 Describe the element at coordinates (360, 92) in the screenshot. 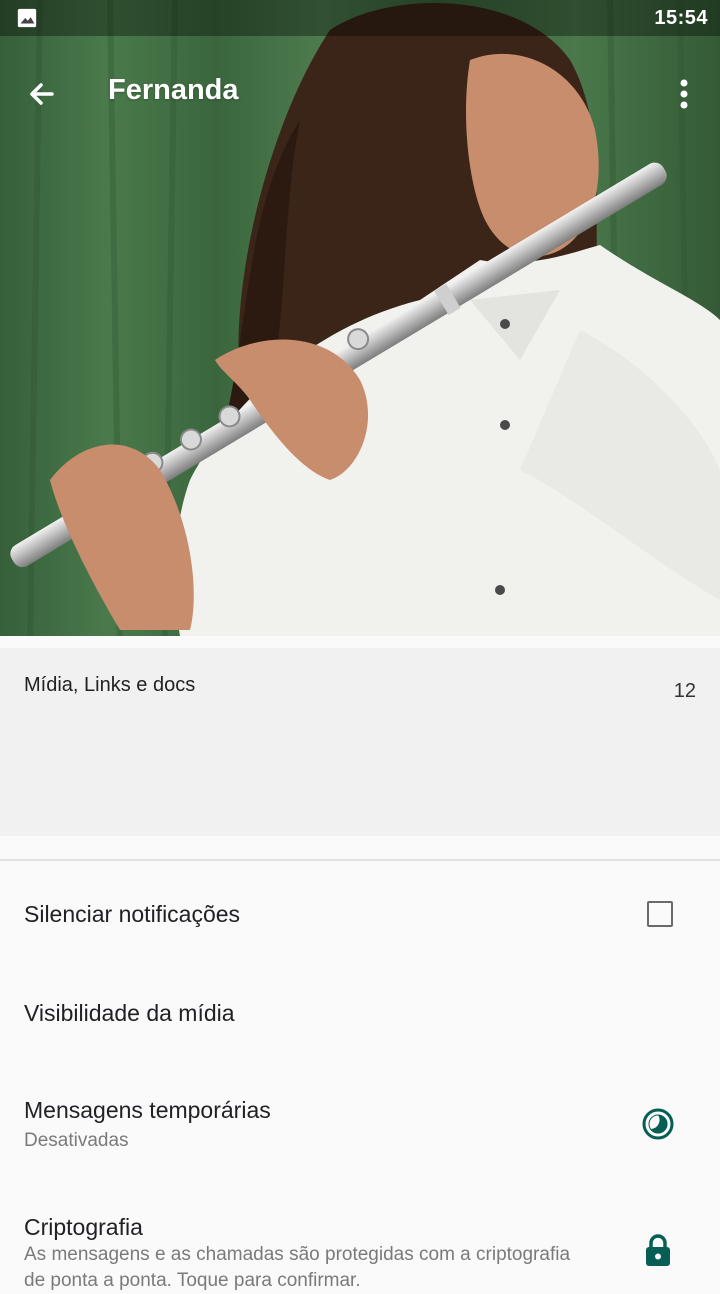

I see `contact-toolbar: Fernanda` at that location.